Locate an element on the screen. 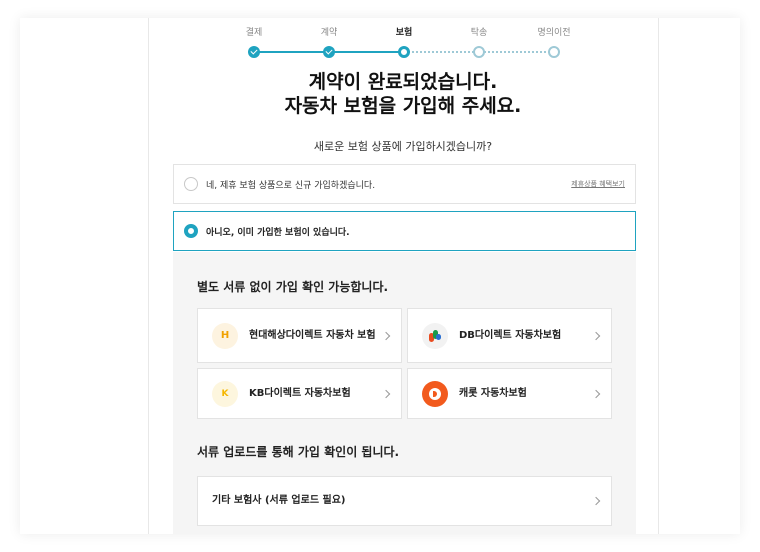 Image resolution: width=760 pixels, height=552 pixels. hyundai-logo-icon: H is located at coordinates (225, 335).